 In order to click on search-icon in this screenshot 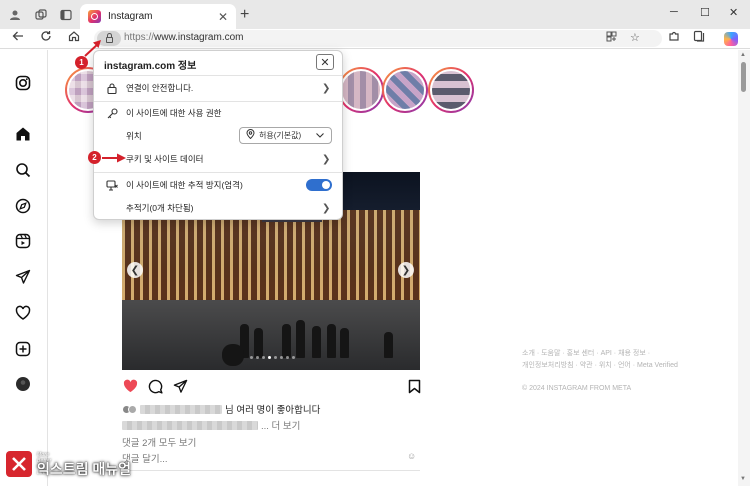, I will do `click(23, 170)`.